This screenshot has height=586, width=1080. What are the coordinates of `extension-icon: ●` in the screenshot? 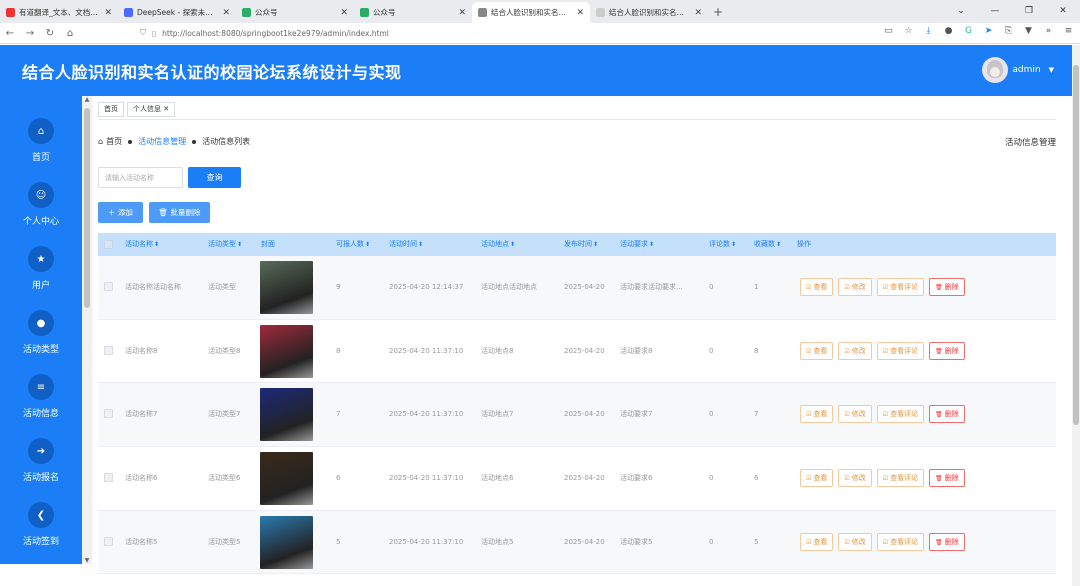 It's located at (948, 31).